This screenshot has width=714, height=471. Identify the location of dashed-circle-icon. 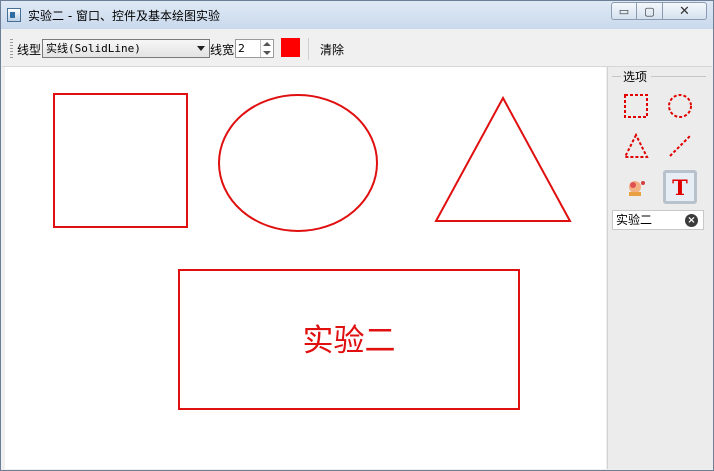
(680, 106).